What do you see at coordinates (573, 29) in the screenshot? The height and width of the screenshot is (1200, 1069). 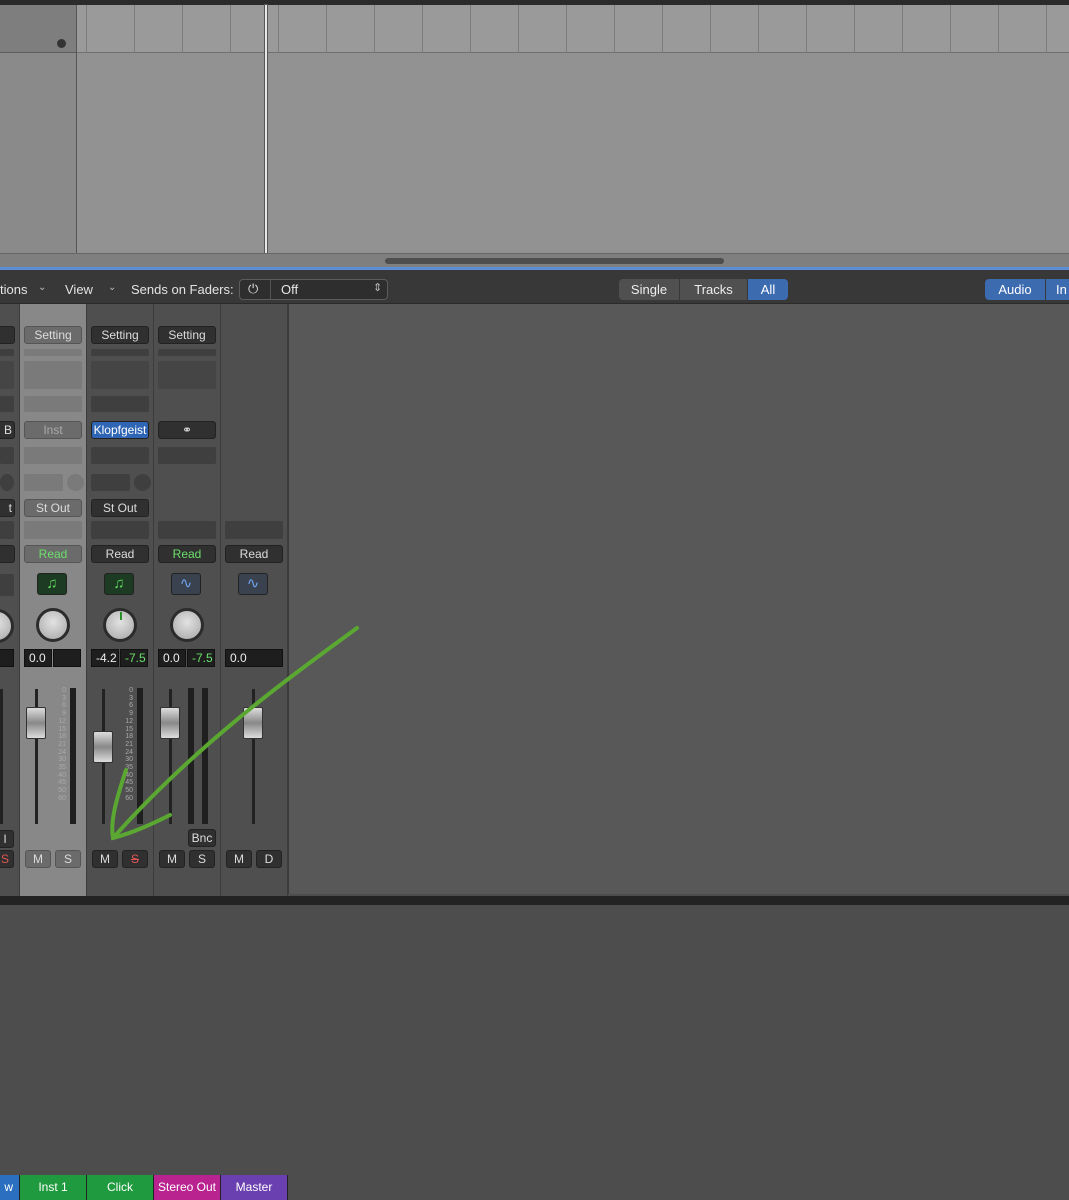 I see `track-lane` at bounding box center [573, 29].